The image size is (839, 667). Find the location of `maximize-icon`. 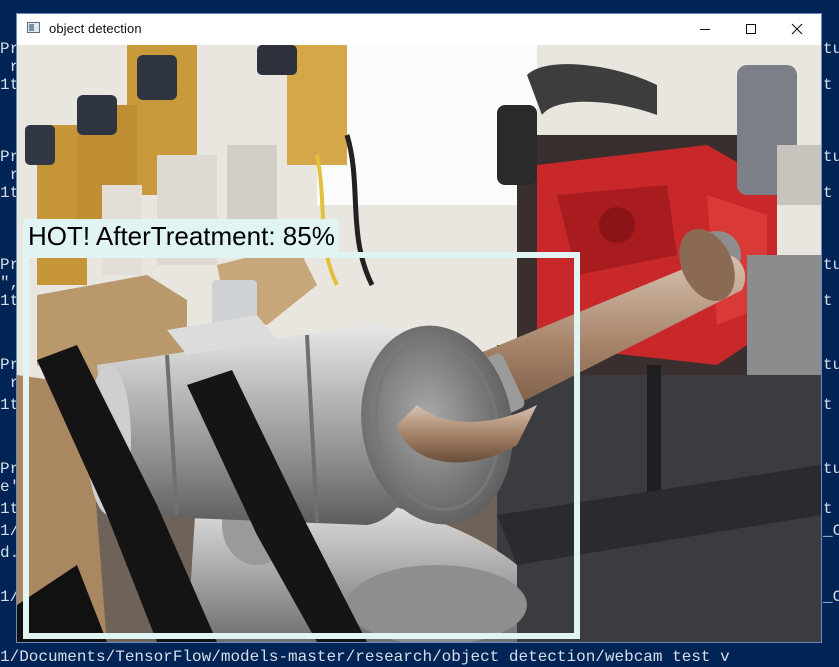

maximize-icon is located at coordinates (751, 29).